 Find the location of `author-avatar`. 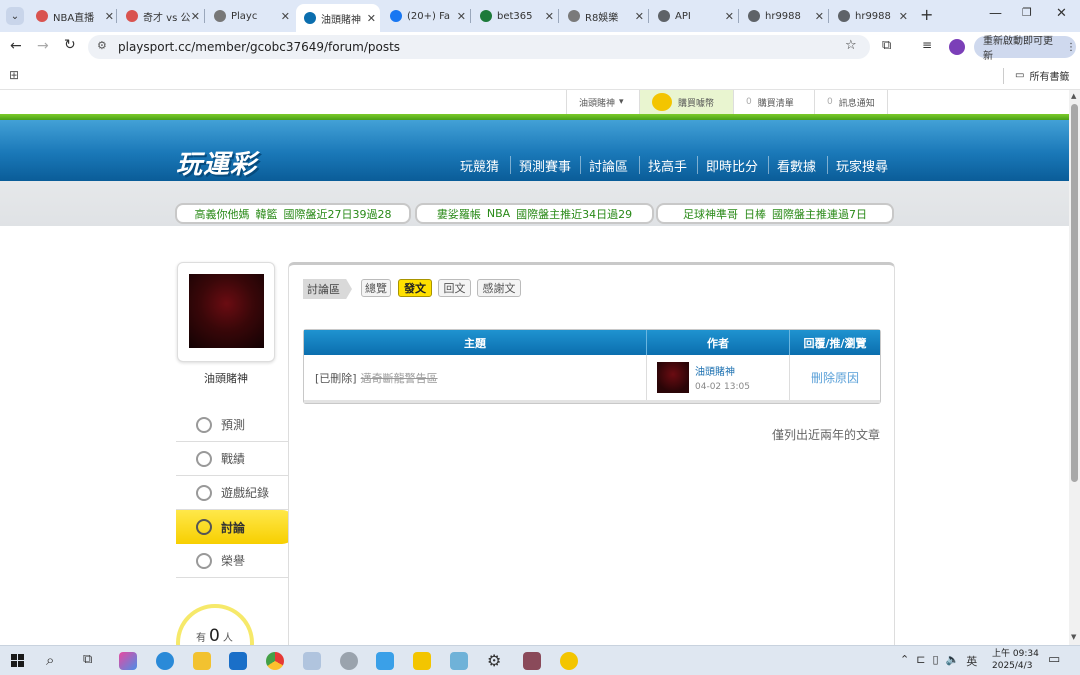

author-avatar is located at coordinates (673, 377).